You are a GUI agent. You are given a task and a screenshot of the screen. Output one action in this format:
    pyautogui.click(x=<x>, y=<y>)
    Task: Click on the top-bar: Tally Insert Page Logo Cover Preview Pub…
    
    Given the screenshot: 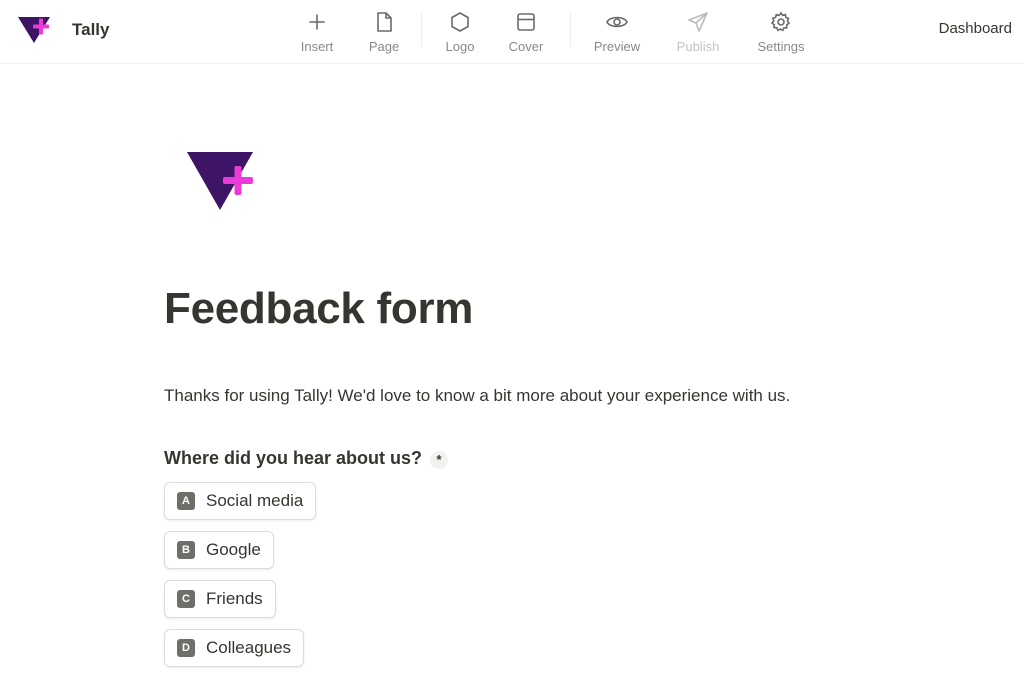 What is the action you would take?
    pyautogui.click(x=512, y=32)
    